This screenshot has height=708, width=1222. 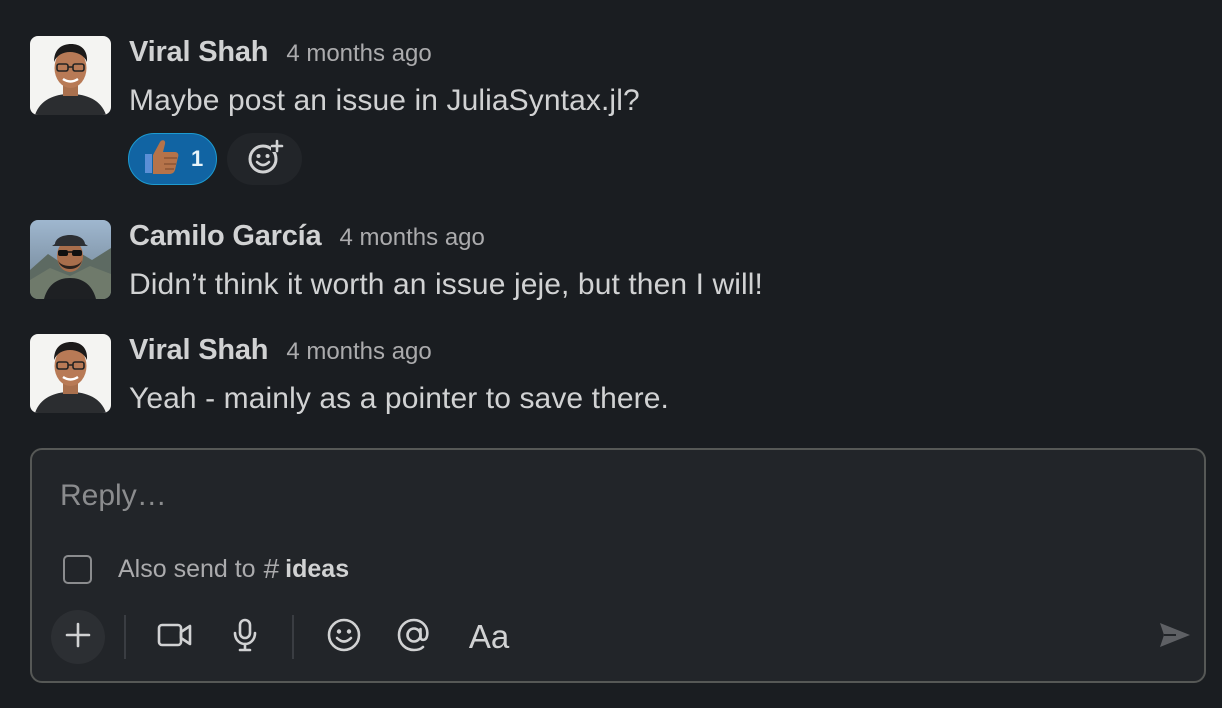 I want to click on reaction-count: 1, so click(x=197, y=158).